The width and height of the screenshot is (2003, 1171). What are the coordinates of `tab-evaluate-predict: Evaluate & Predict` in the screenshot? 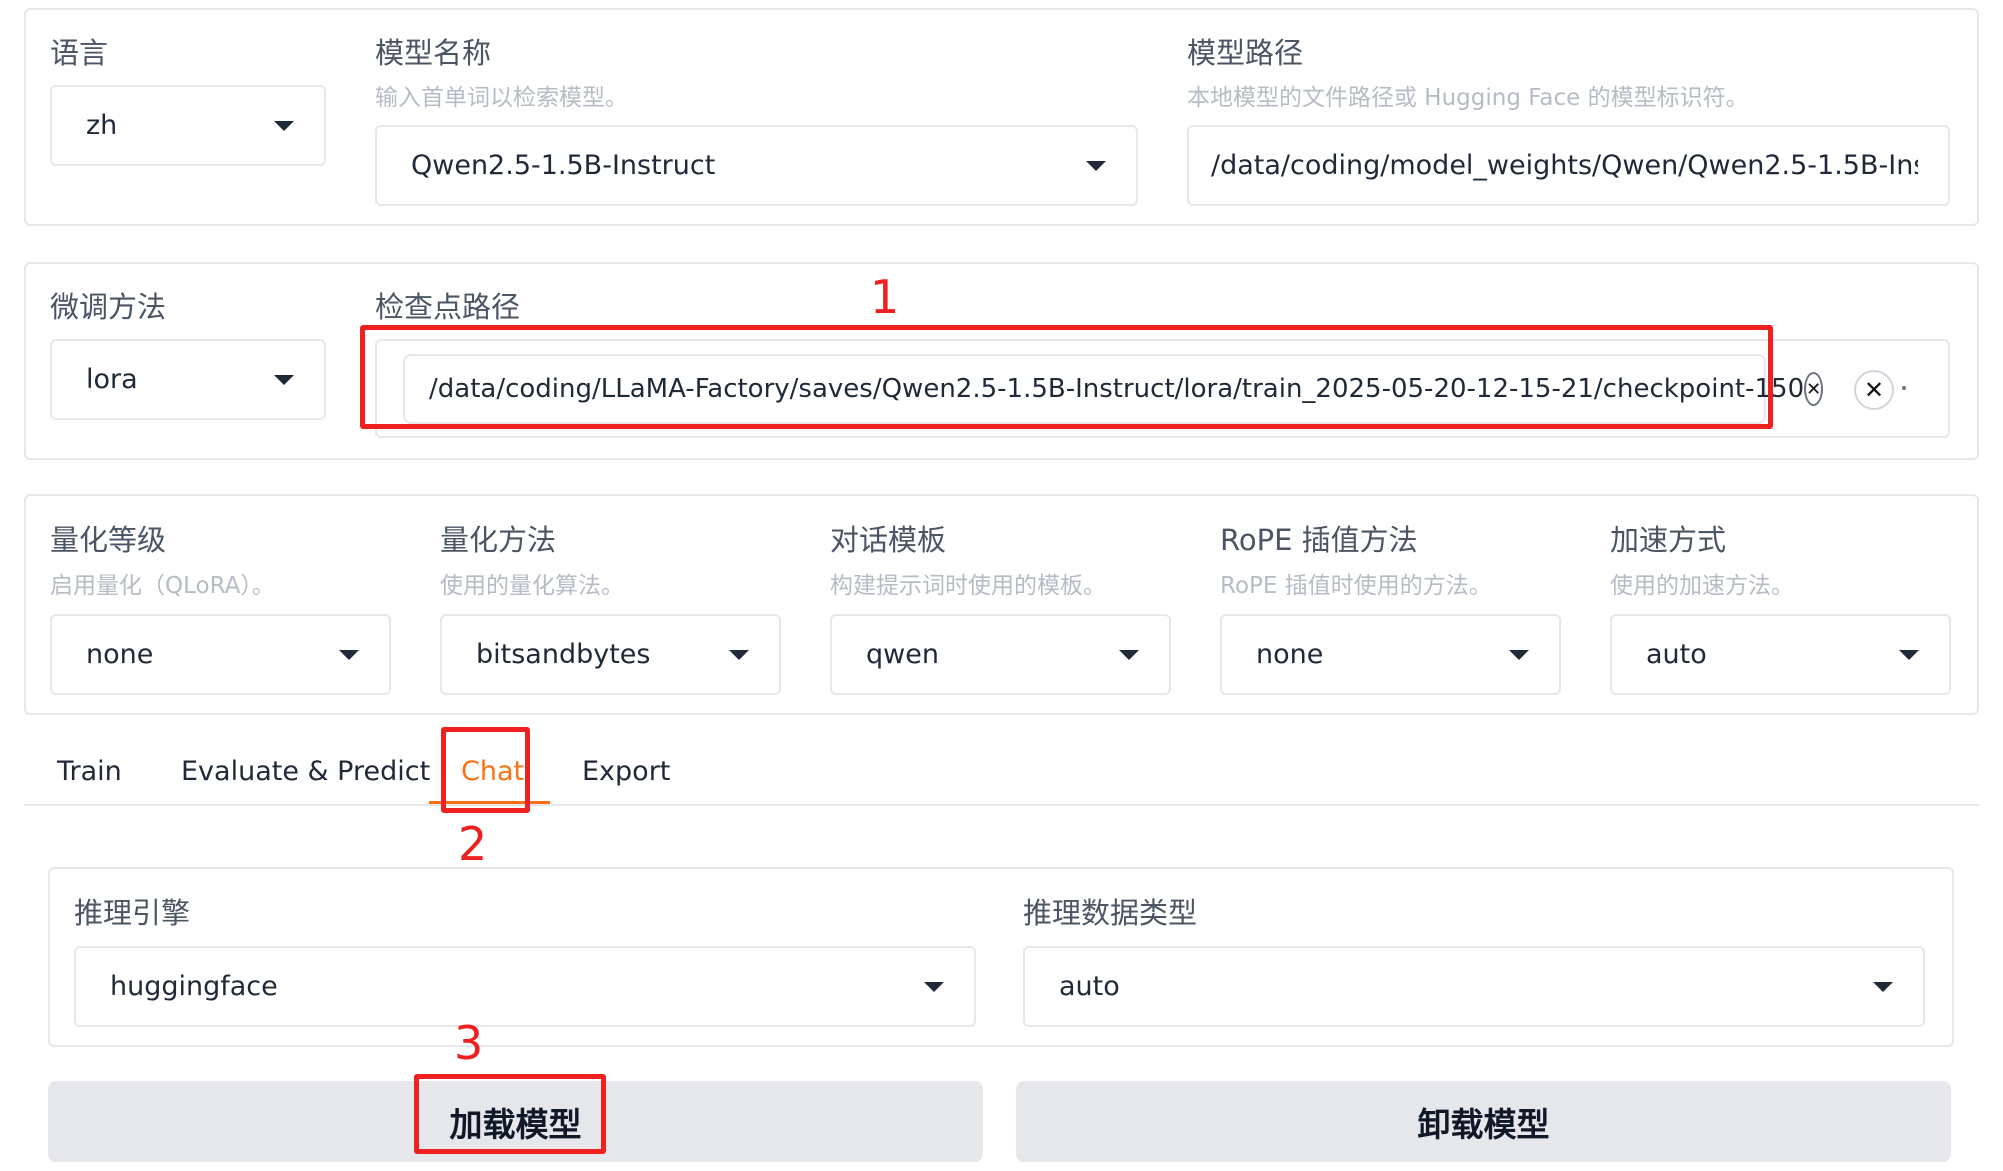 It's located at (305, 771).